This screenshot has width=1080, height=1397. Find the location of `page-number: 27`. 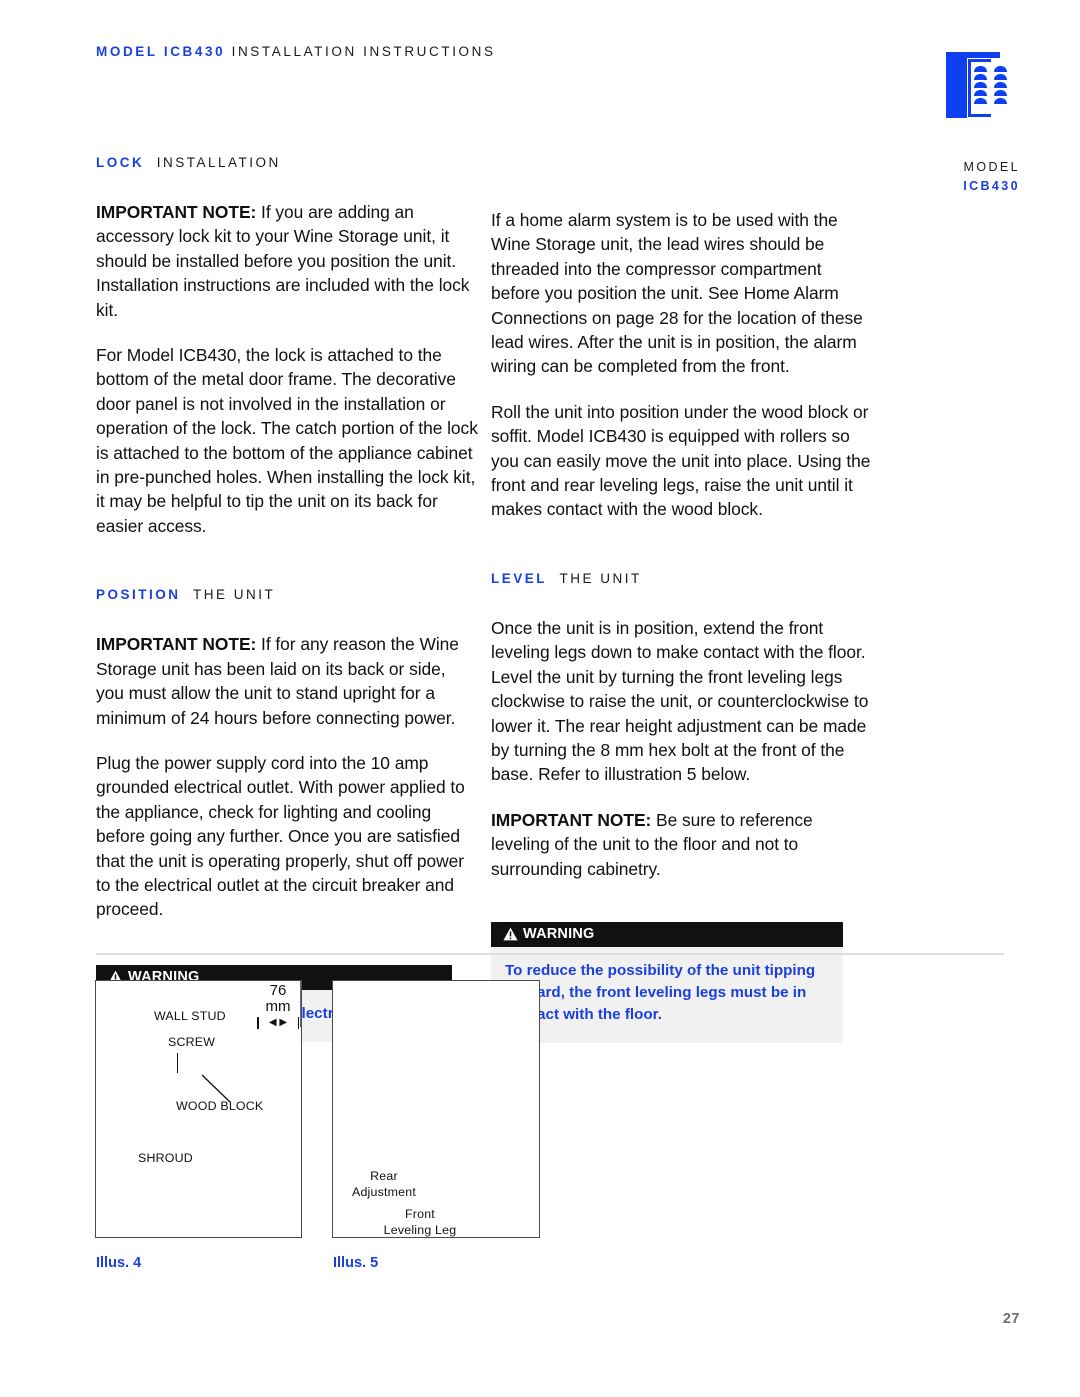

page-number: 27 is located at coordinates (1011, 1319).